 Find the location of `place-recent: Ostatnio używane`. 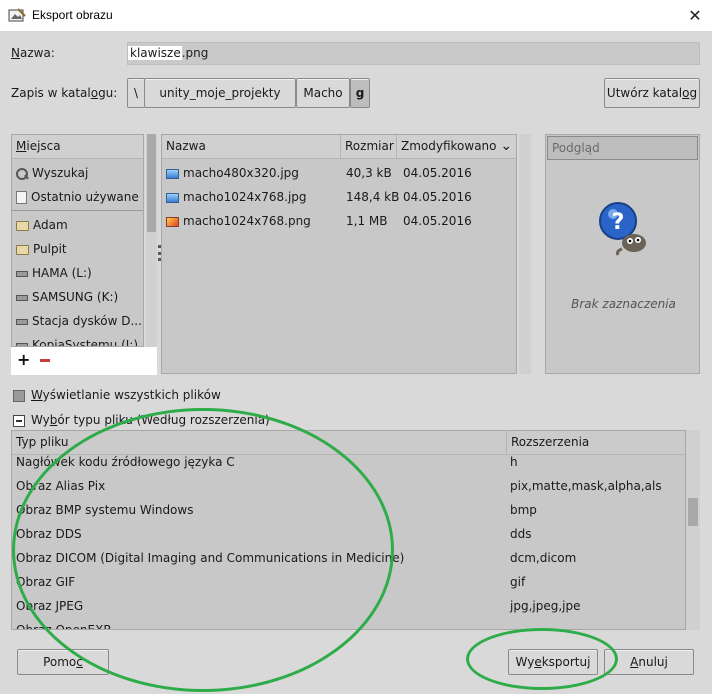

place-recent: Ostatnio używane is located at coordinates (77, 197).